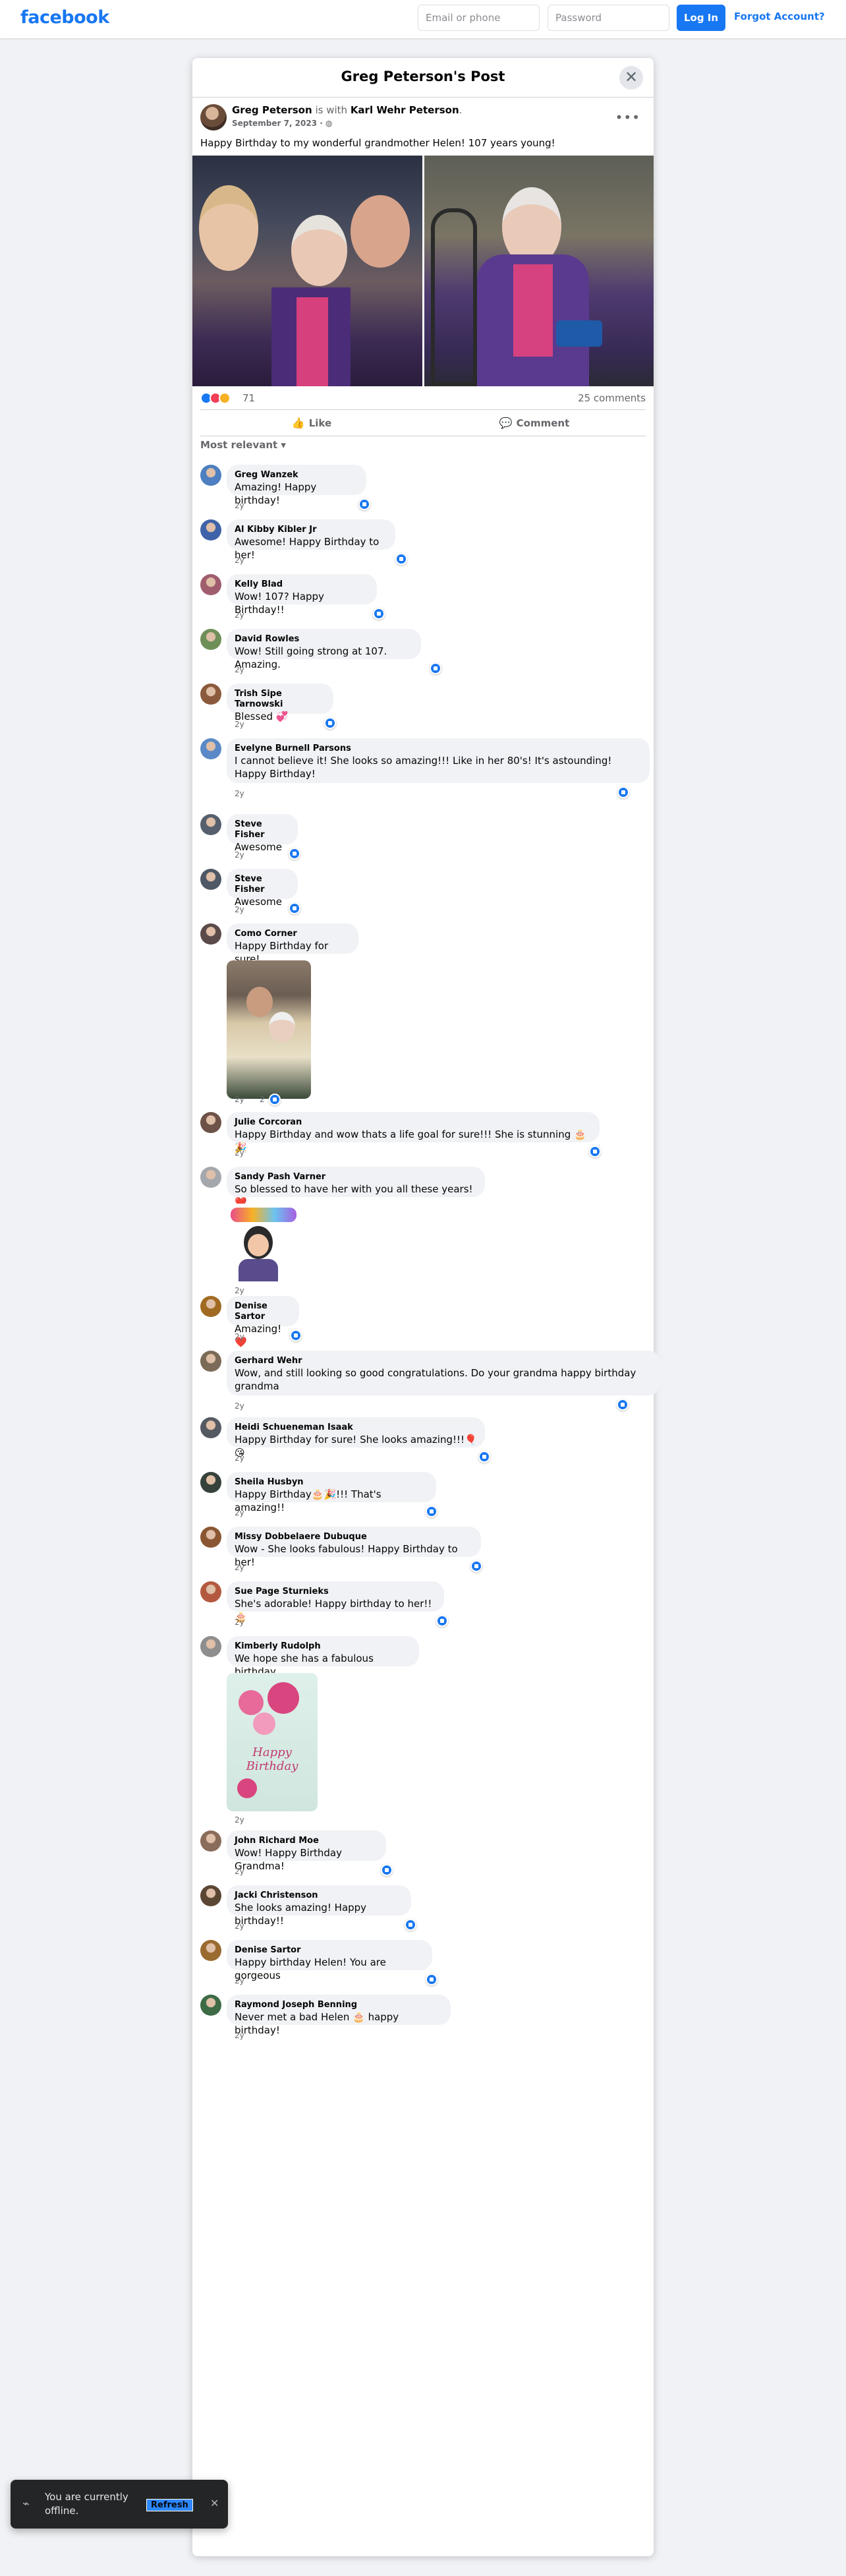 The height and width of the screenshot is (2576, 846). Describe the element at coordinates (779, 16) in the screenshot. I see `forgot-account-link: Forgot Account?` at that location.